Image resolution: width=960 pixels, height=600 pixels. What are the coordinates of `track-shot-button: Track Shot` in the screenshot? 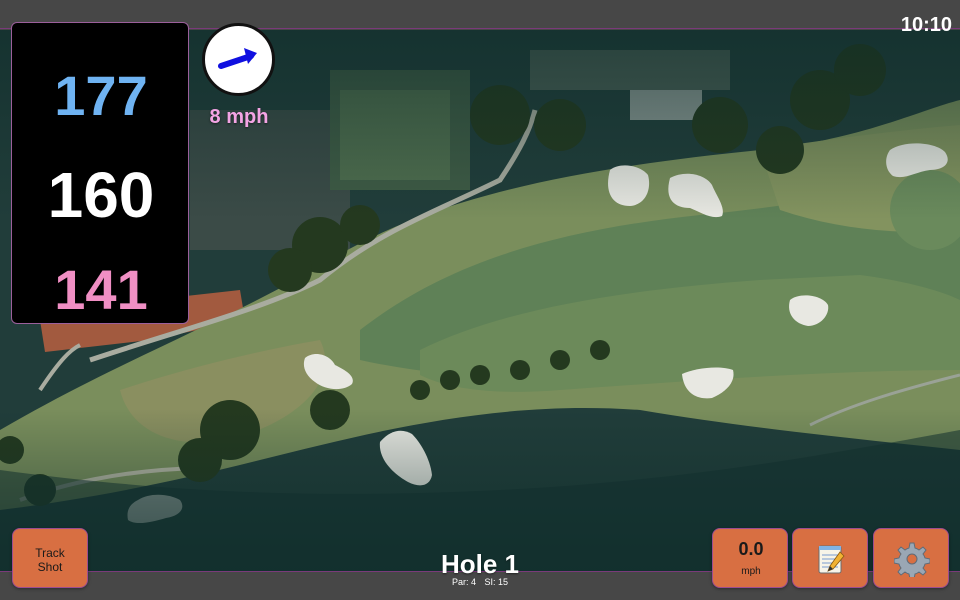 It's located at (50, 558).